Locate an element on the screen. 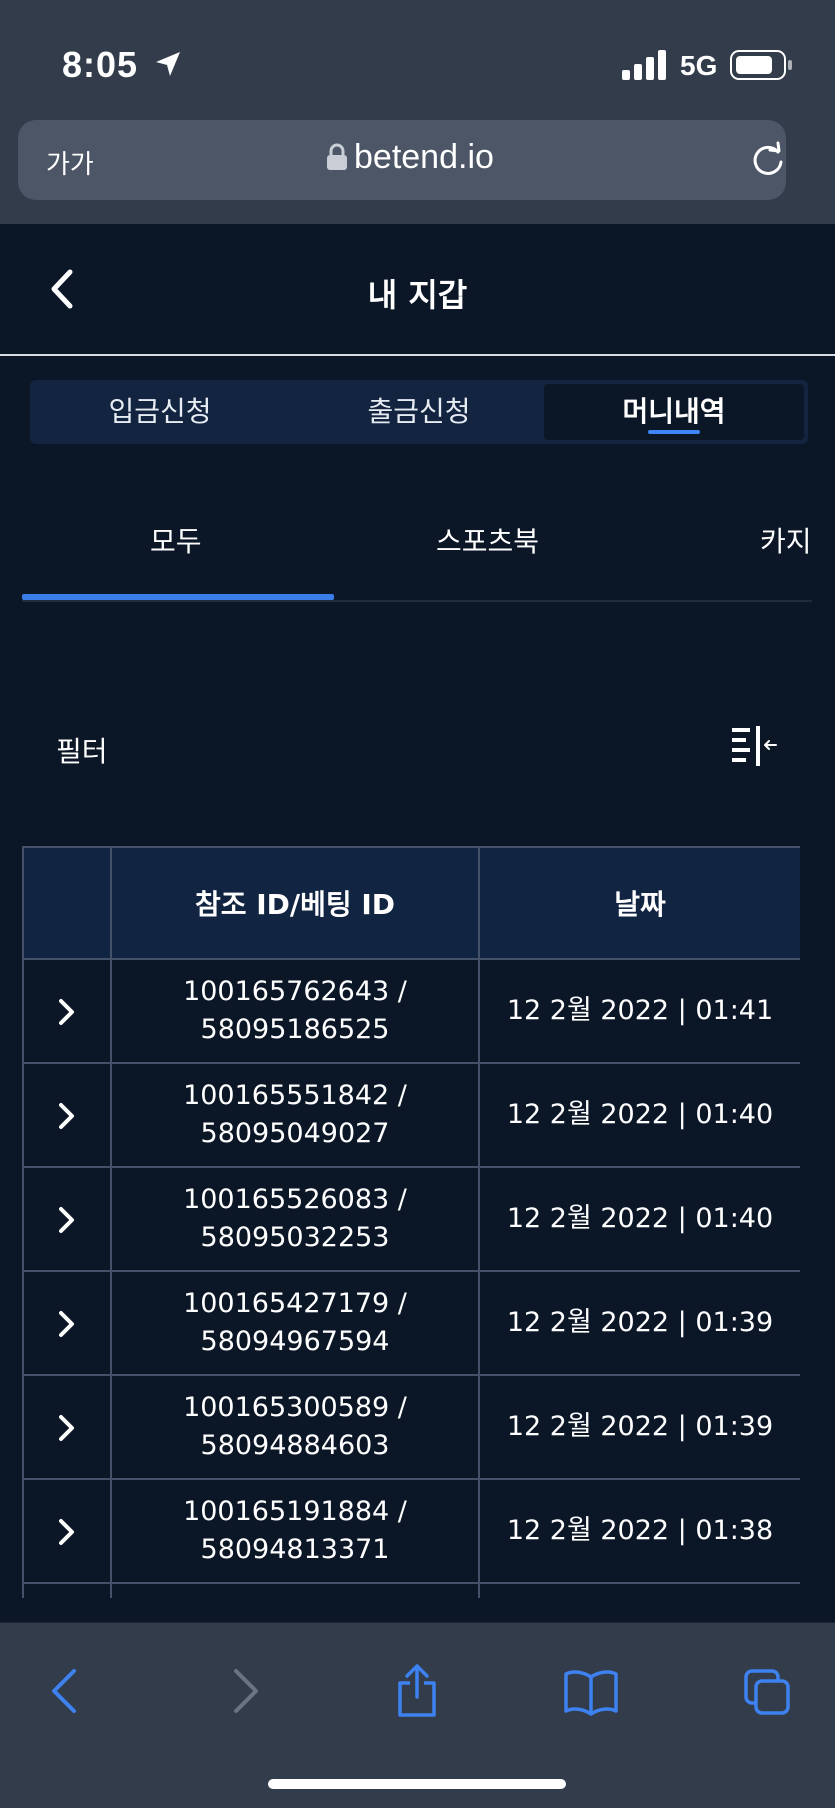 This screenshot has width=835, height=1808. battery-icon is located at coordinates (761, 65).